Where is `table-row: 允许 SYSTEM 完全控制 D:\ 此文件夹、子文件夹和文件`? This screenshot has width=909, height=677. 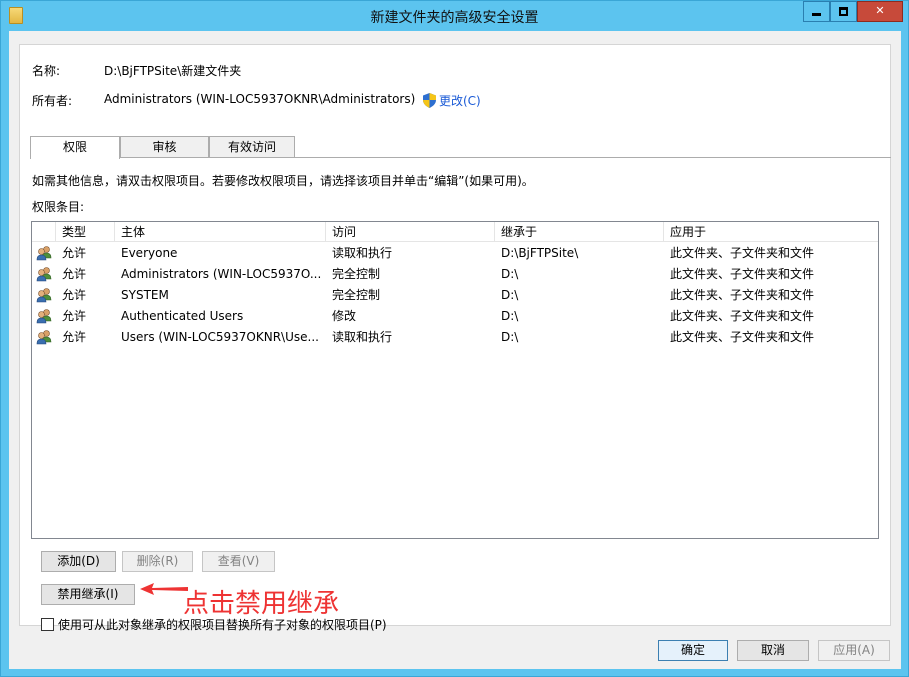 table-row: 允许 SYSTEM 完全控制 D:\ 此文件夹、子文件夹和文件 is located at coordinates (455, 295).